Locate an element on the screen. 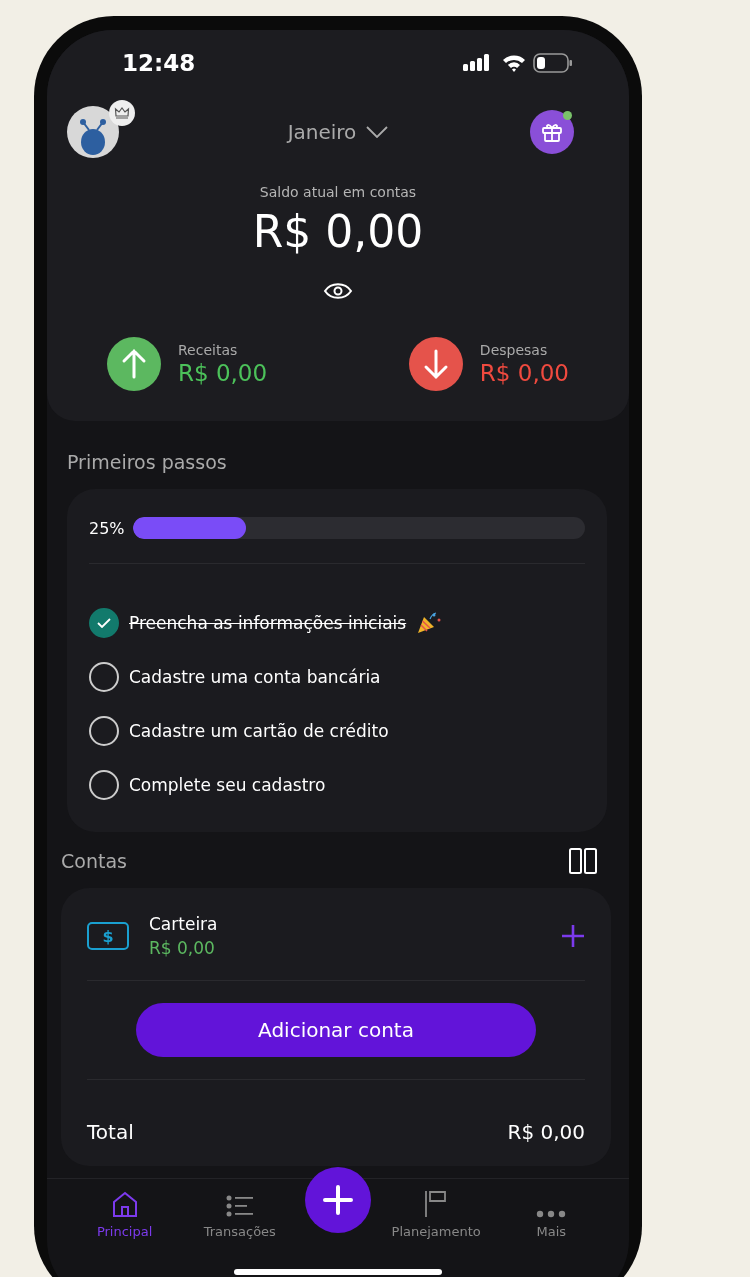 The image size is (750, 1277). crown-badge-icon is located at coordinates (122, 113).